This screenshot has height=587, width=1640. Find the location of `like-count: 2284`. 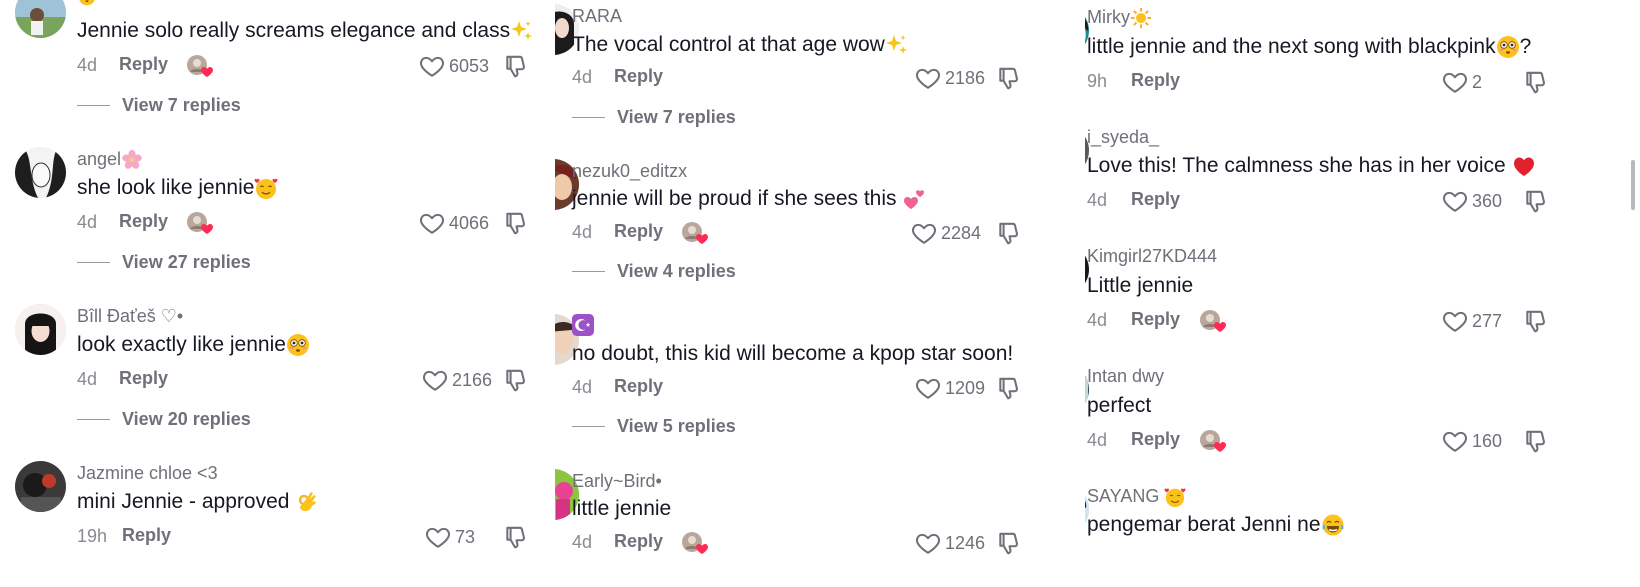

like-count: 2284 is located at coordinates (961, 232).